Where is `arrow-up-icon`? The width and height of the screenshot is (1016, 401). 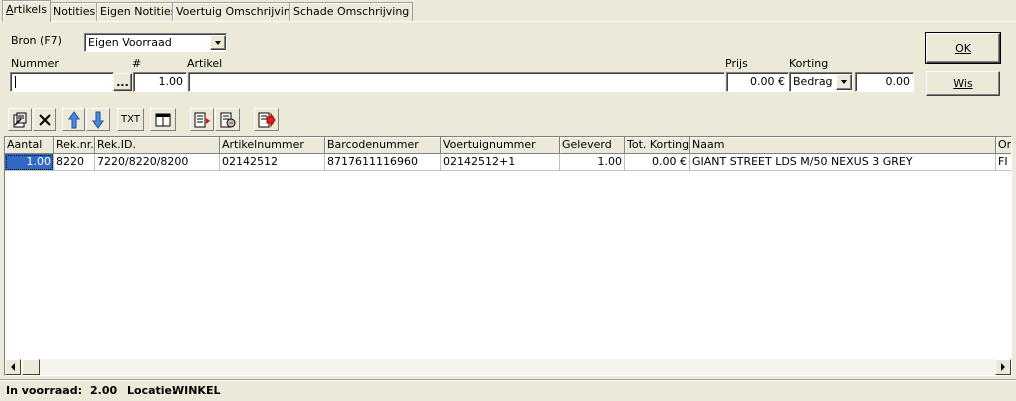
arrow-up-icon is located at coordinates (73, 119).